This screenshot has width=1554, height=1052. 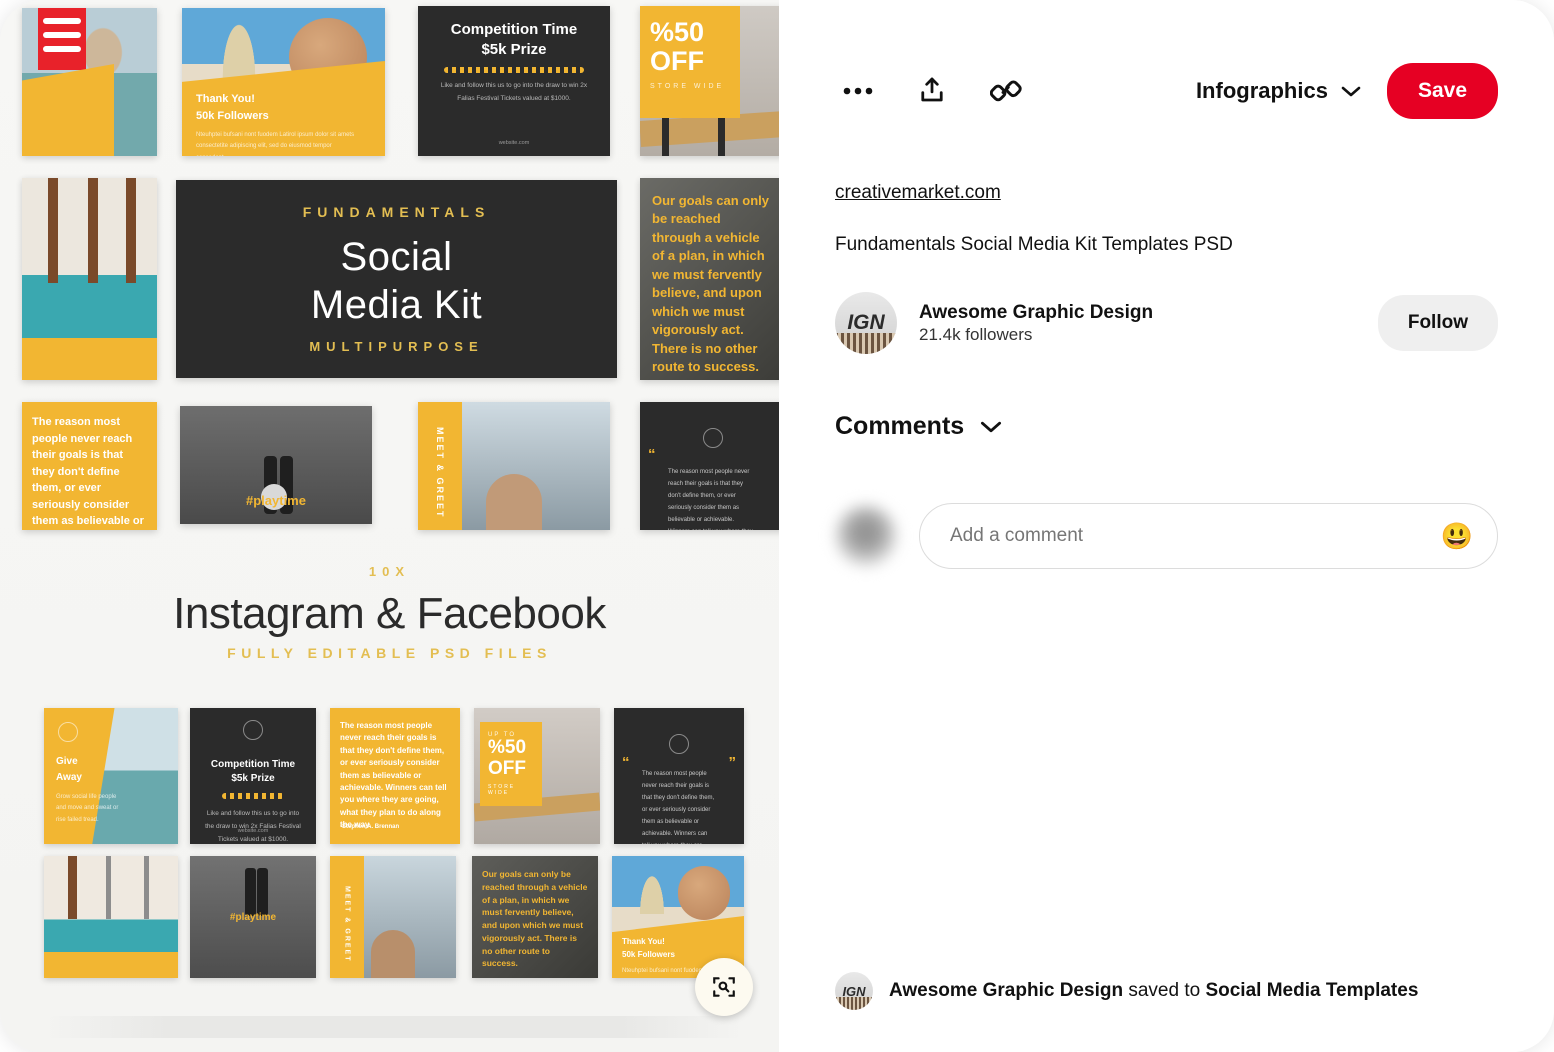 I want to click on link-icon, so click(x=1006, y=91).